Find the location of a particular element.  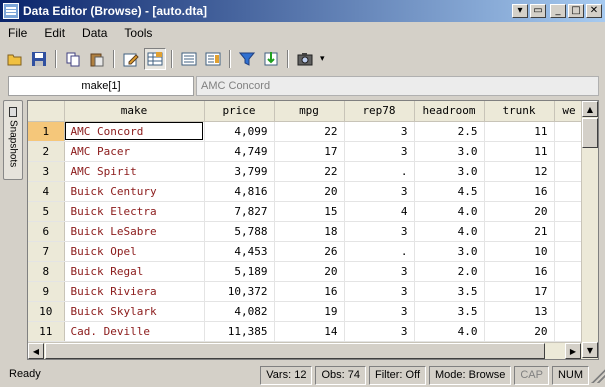

table-row: 3 AMC Spirit 3,799 22. 3.0 12 is located at coordinates (306, 171).